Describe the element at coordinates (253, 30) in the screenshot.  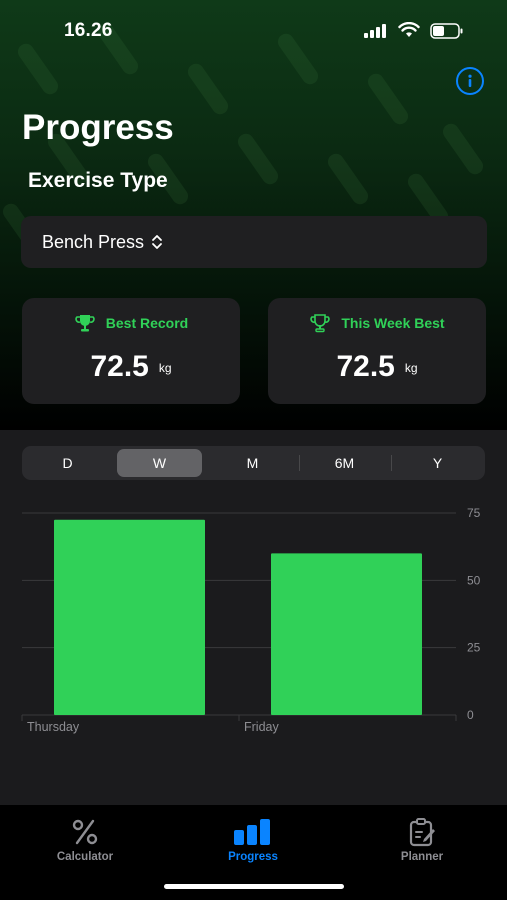
I see `status-bar: 16.26` at that location.